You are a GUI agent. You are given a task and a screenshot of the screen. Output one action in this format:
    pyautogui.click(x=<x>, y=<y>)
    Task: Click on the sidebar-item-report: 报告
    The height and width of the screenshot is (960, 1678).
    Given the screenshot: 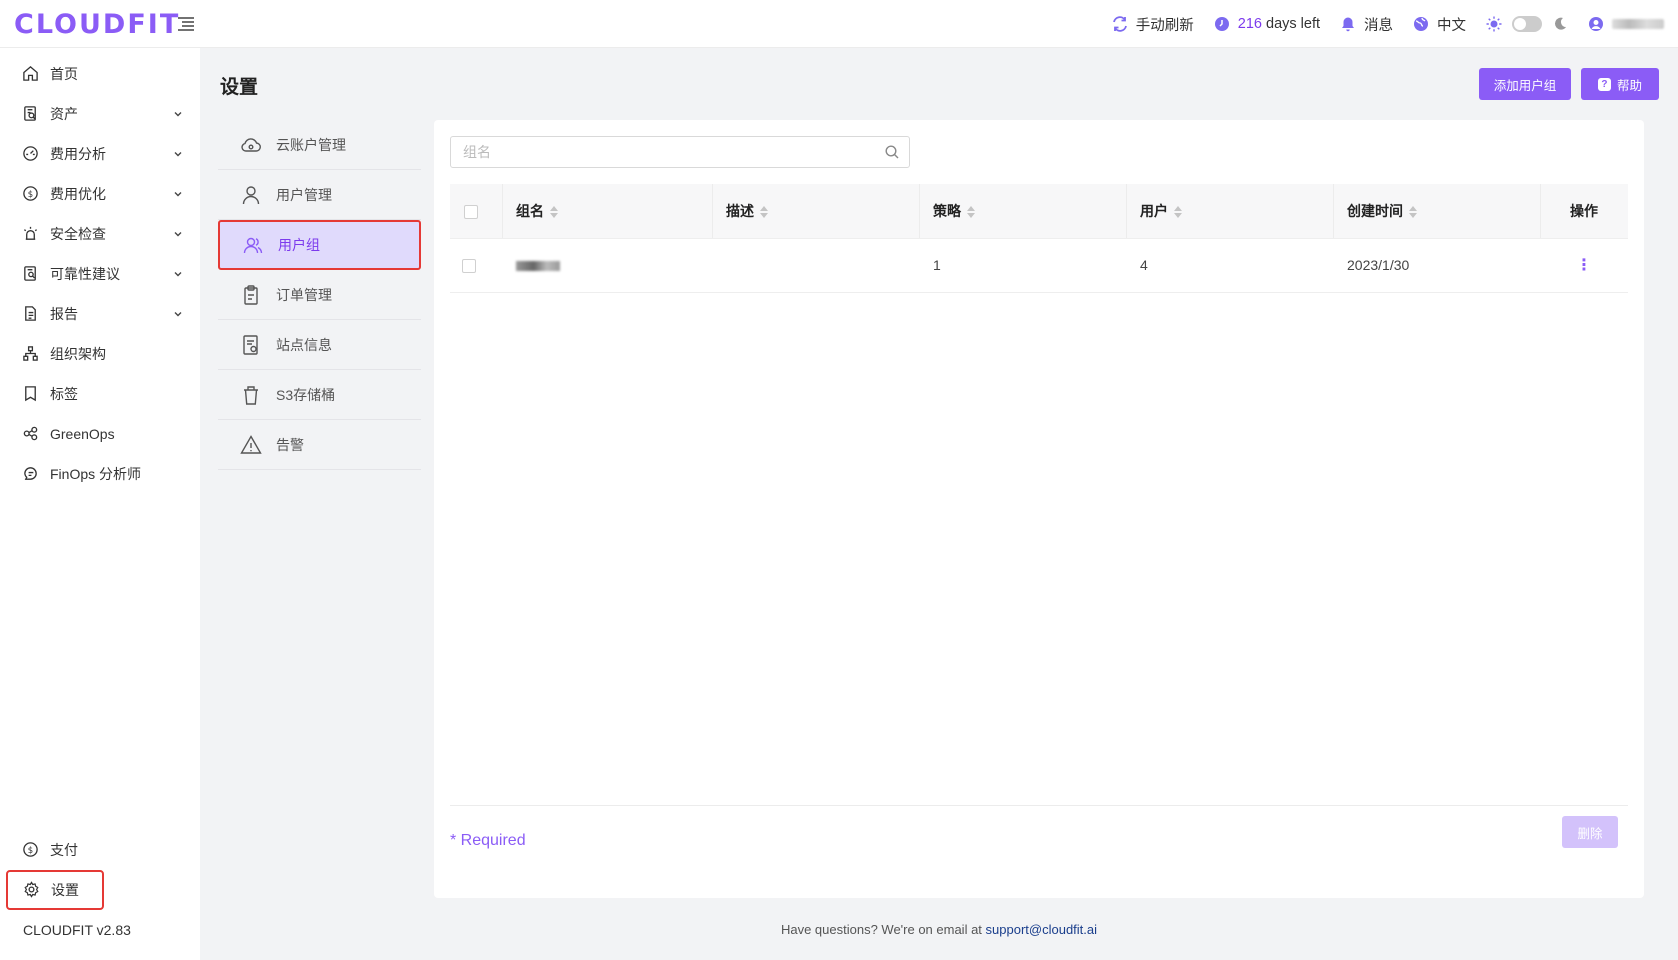 What is the action you would take?
    pyautogui.click(x=100, y=314)
    